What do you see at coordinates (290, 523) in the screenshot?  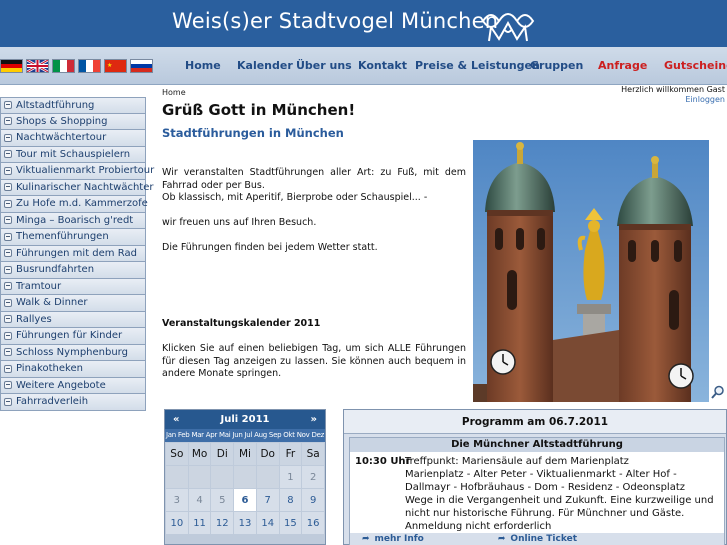 I see `calendar-day: 15` at bounding box center [290, 523].